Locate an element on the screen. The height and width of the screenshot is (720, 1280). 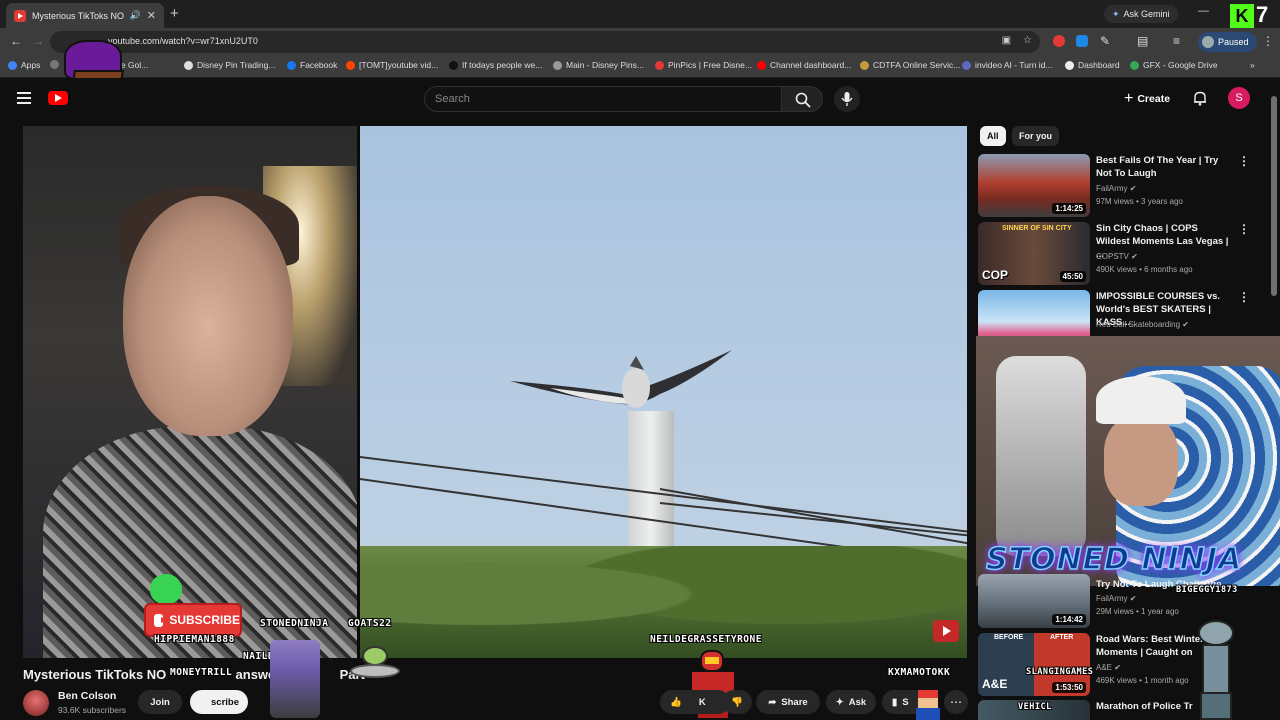
video-thumbnail: 1:14:25 is located at coordinates (1034, 185).